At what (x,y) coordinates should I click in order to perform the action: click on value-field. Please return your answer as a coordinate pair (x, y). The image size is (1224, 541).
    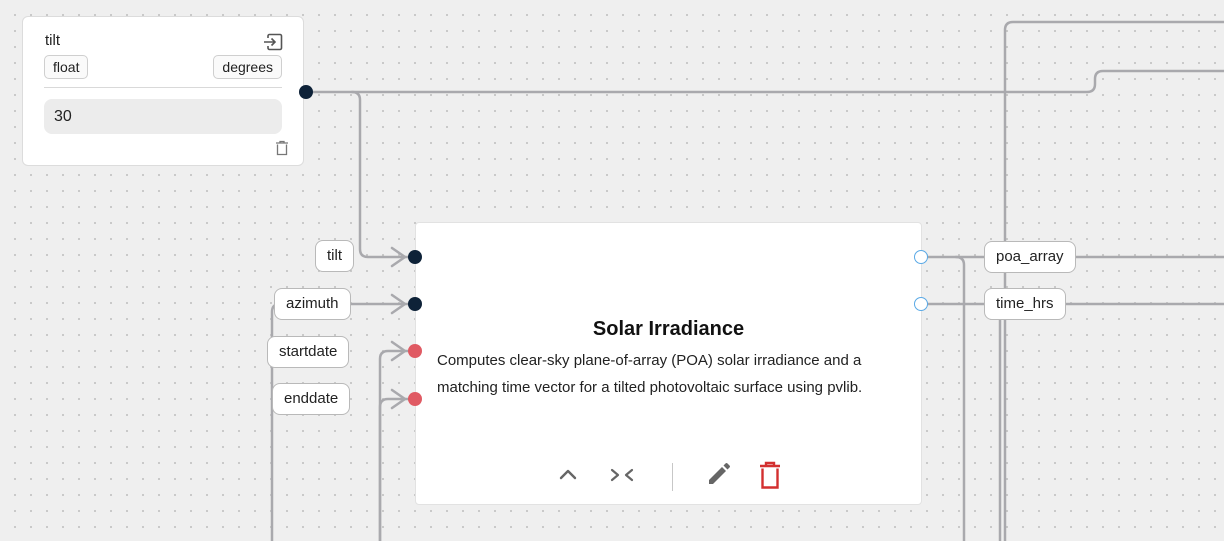
    Looking at the image, I should click on (163, 116).